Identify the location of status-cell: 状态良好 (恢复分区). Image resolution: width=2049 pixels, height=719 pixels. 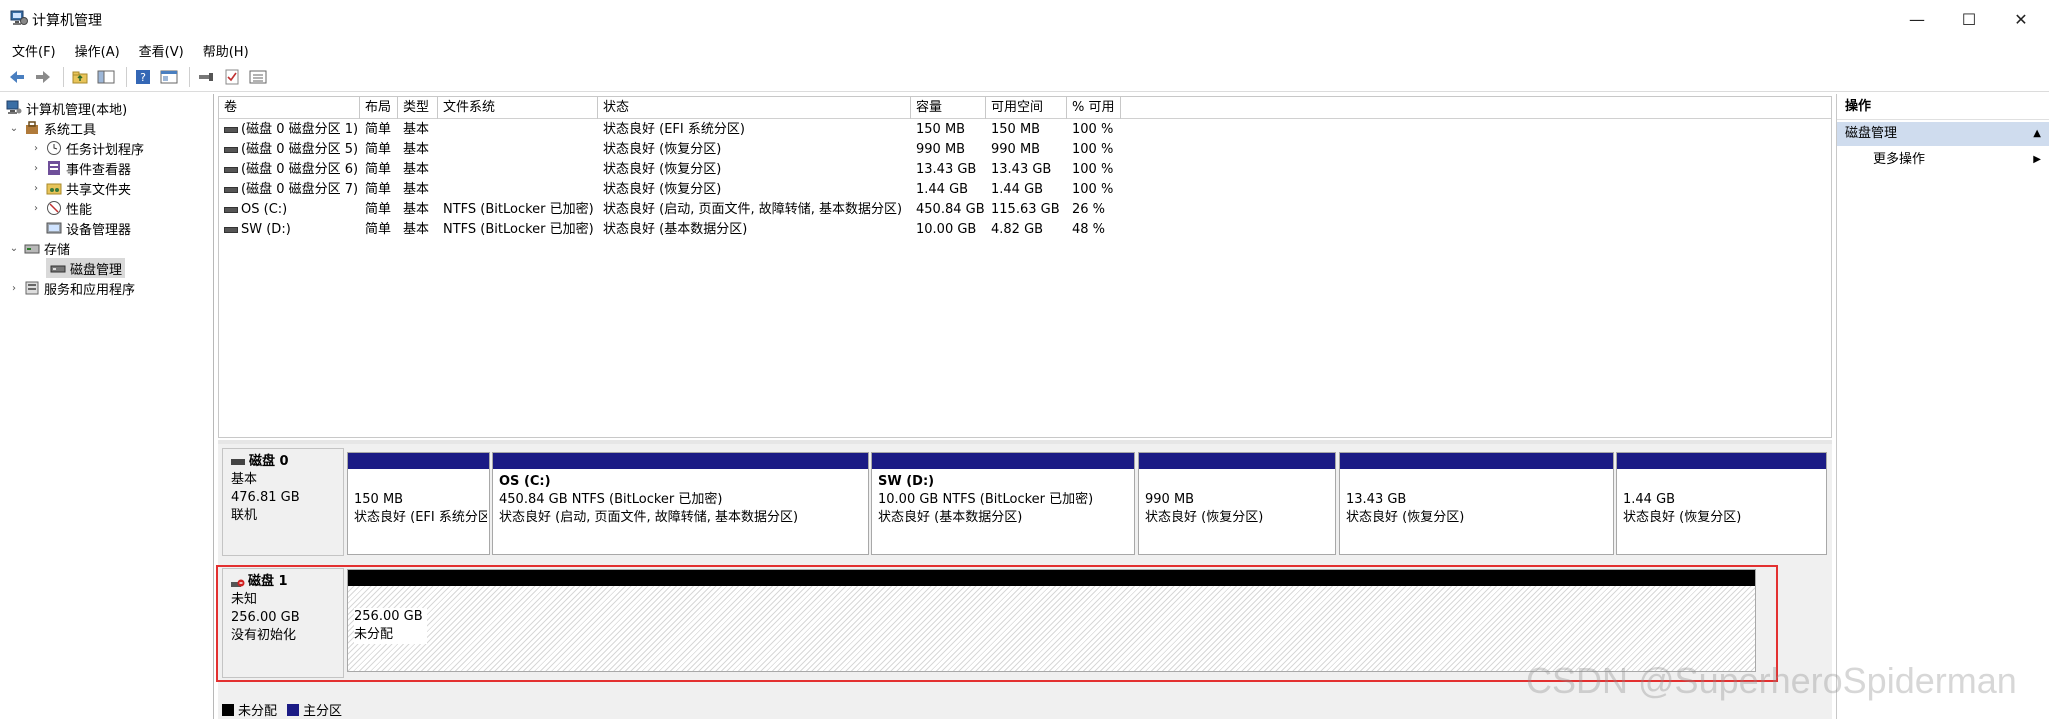
(662, 149).